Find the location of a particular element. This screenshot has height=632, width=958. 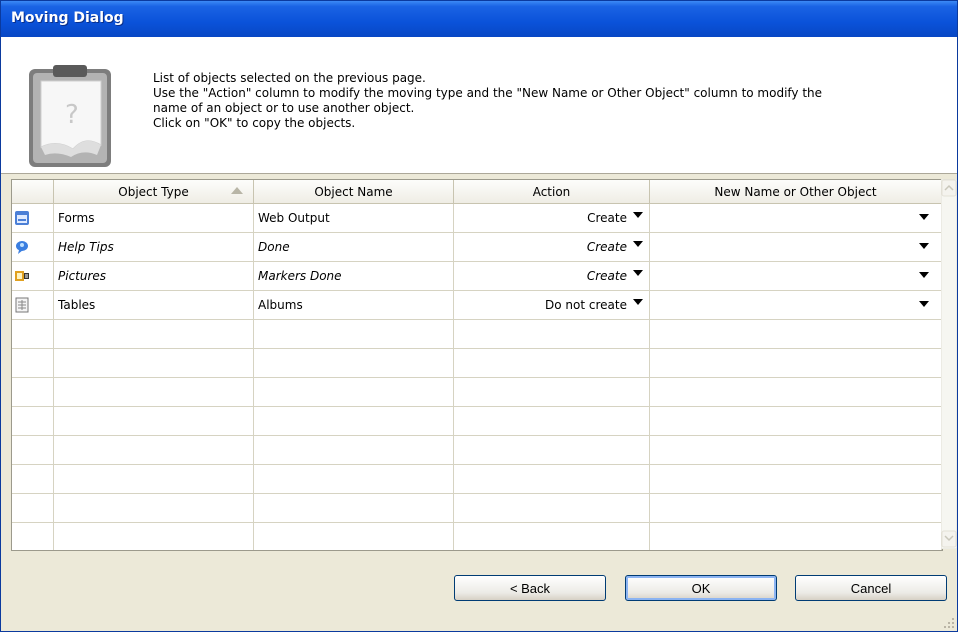

back-button: < Back is located at coordinates (530, 588).